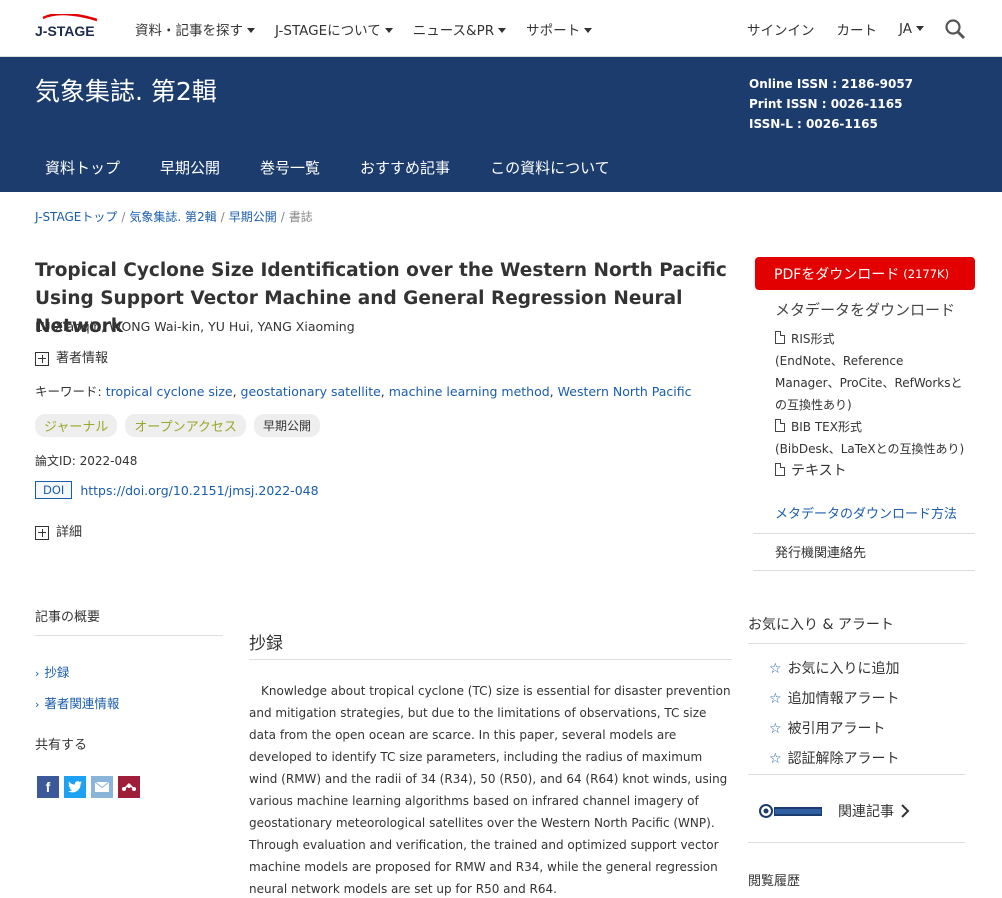  I want to click on chevron-right-icon, so click(905, 811).